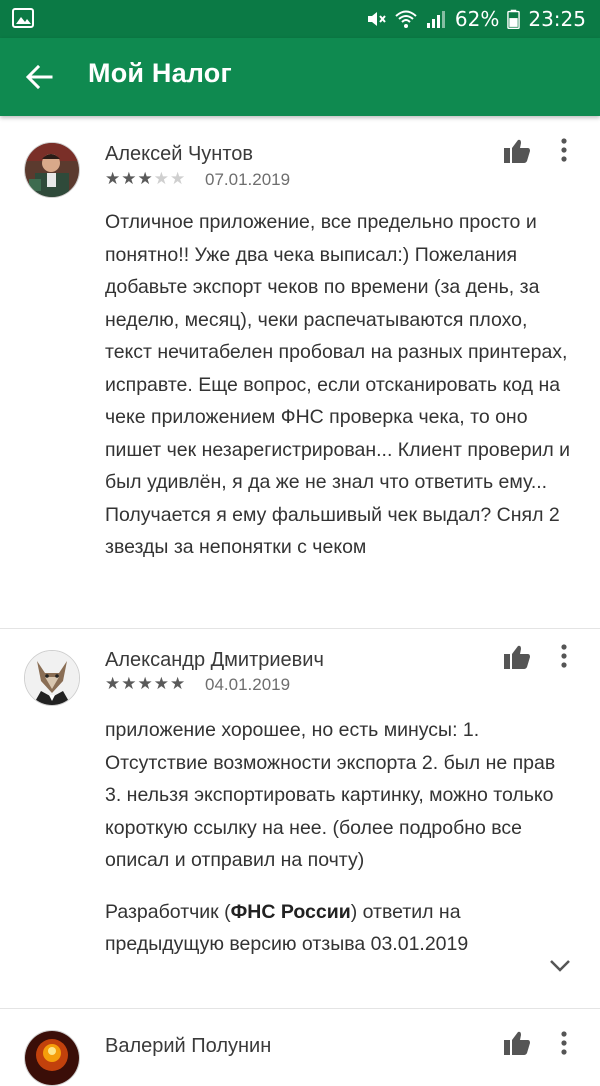 This screenshot has width=600, height=1086. Describe the element at coordinates (406, 19) in the screenshot. I see `wifi-icon` at that location.